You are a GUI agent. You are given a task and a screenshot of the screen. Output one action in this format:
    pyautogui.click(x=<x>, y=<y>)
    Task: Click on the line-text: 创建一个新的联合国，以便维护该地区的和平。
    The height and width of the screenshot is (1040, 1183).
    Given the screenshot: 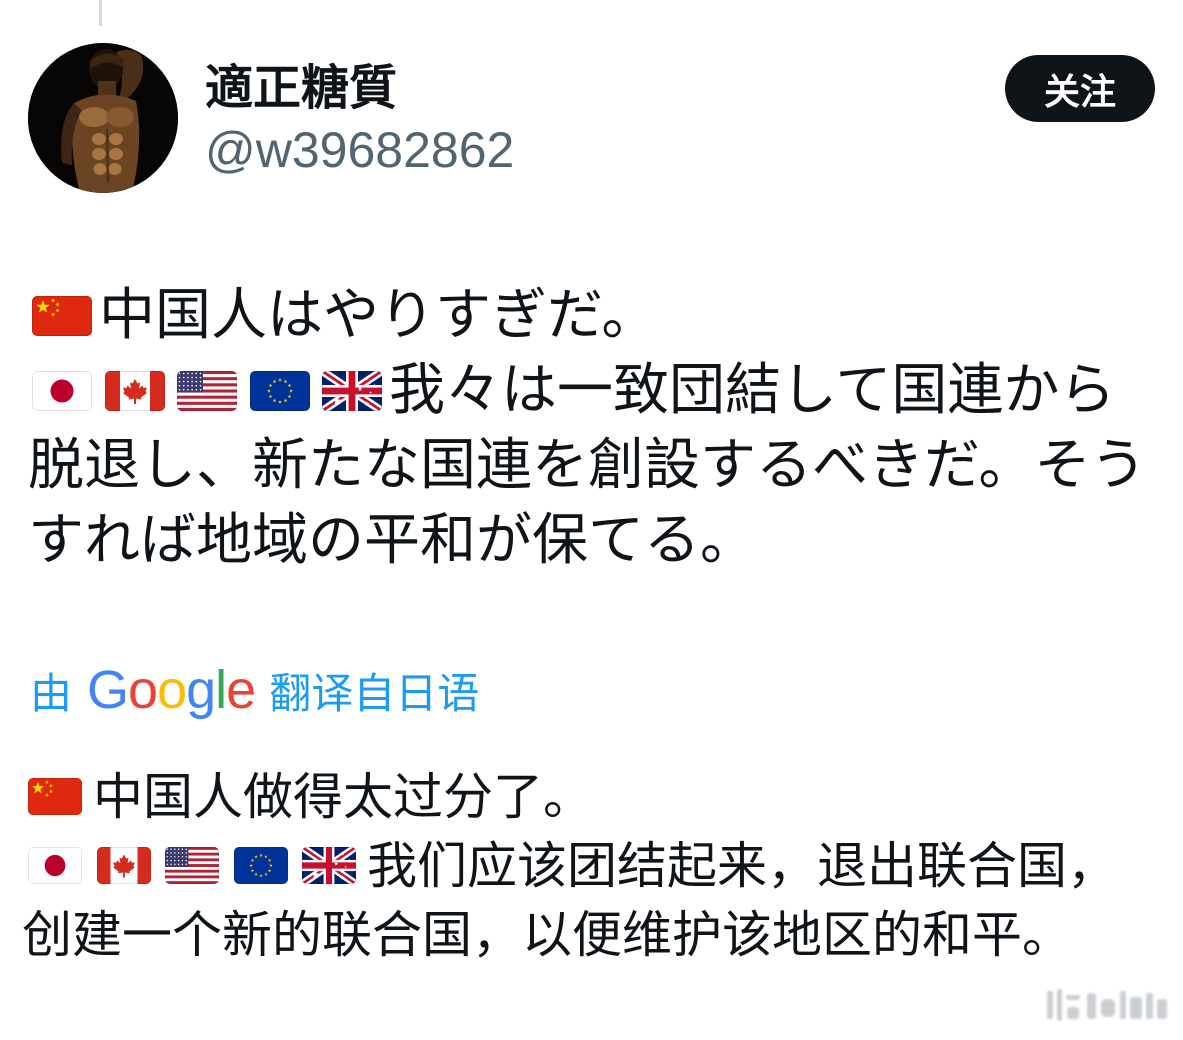 What is the action you would take?
    pyautogui.click(x=547, y=934)
    